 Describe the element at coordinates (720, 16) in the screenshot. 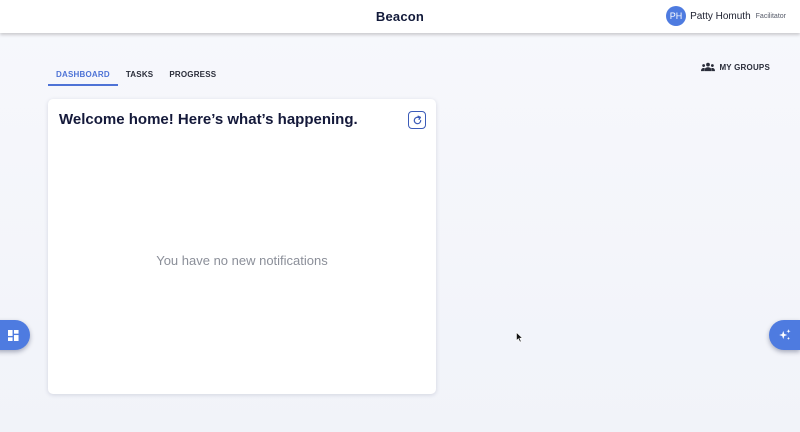

I see `user-name: Patty Homuth` at that location.